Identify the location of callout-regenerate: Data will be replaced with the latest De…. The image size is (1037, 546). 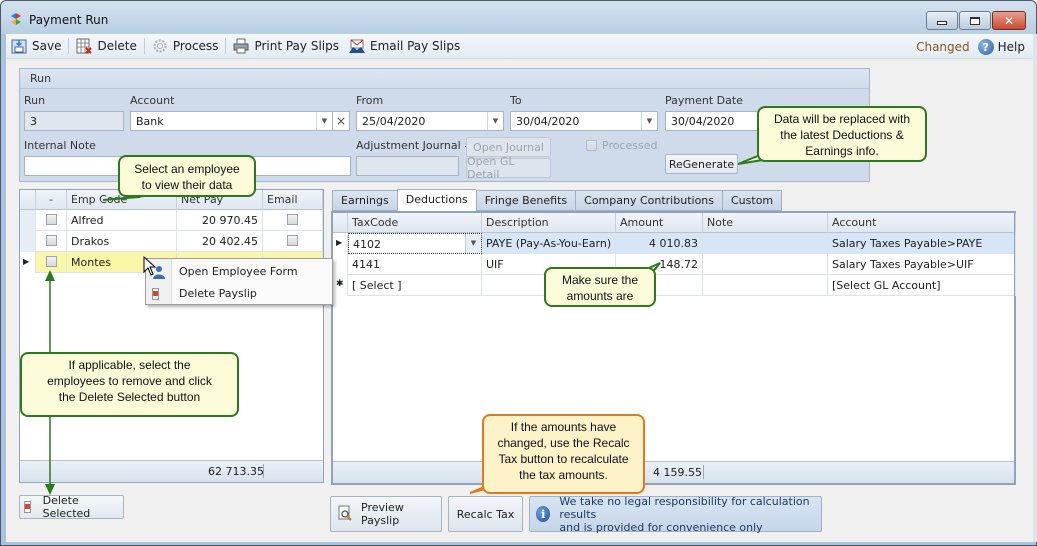
(842, 134).